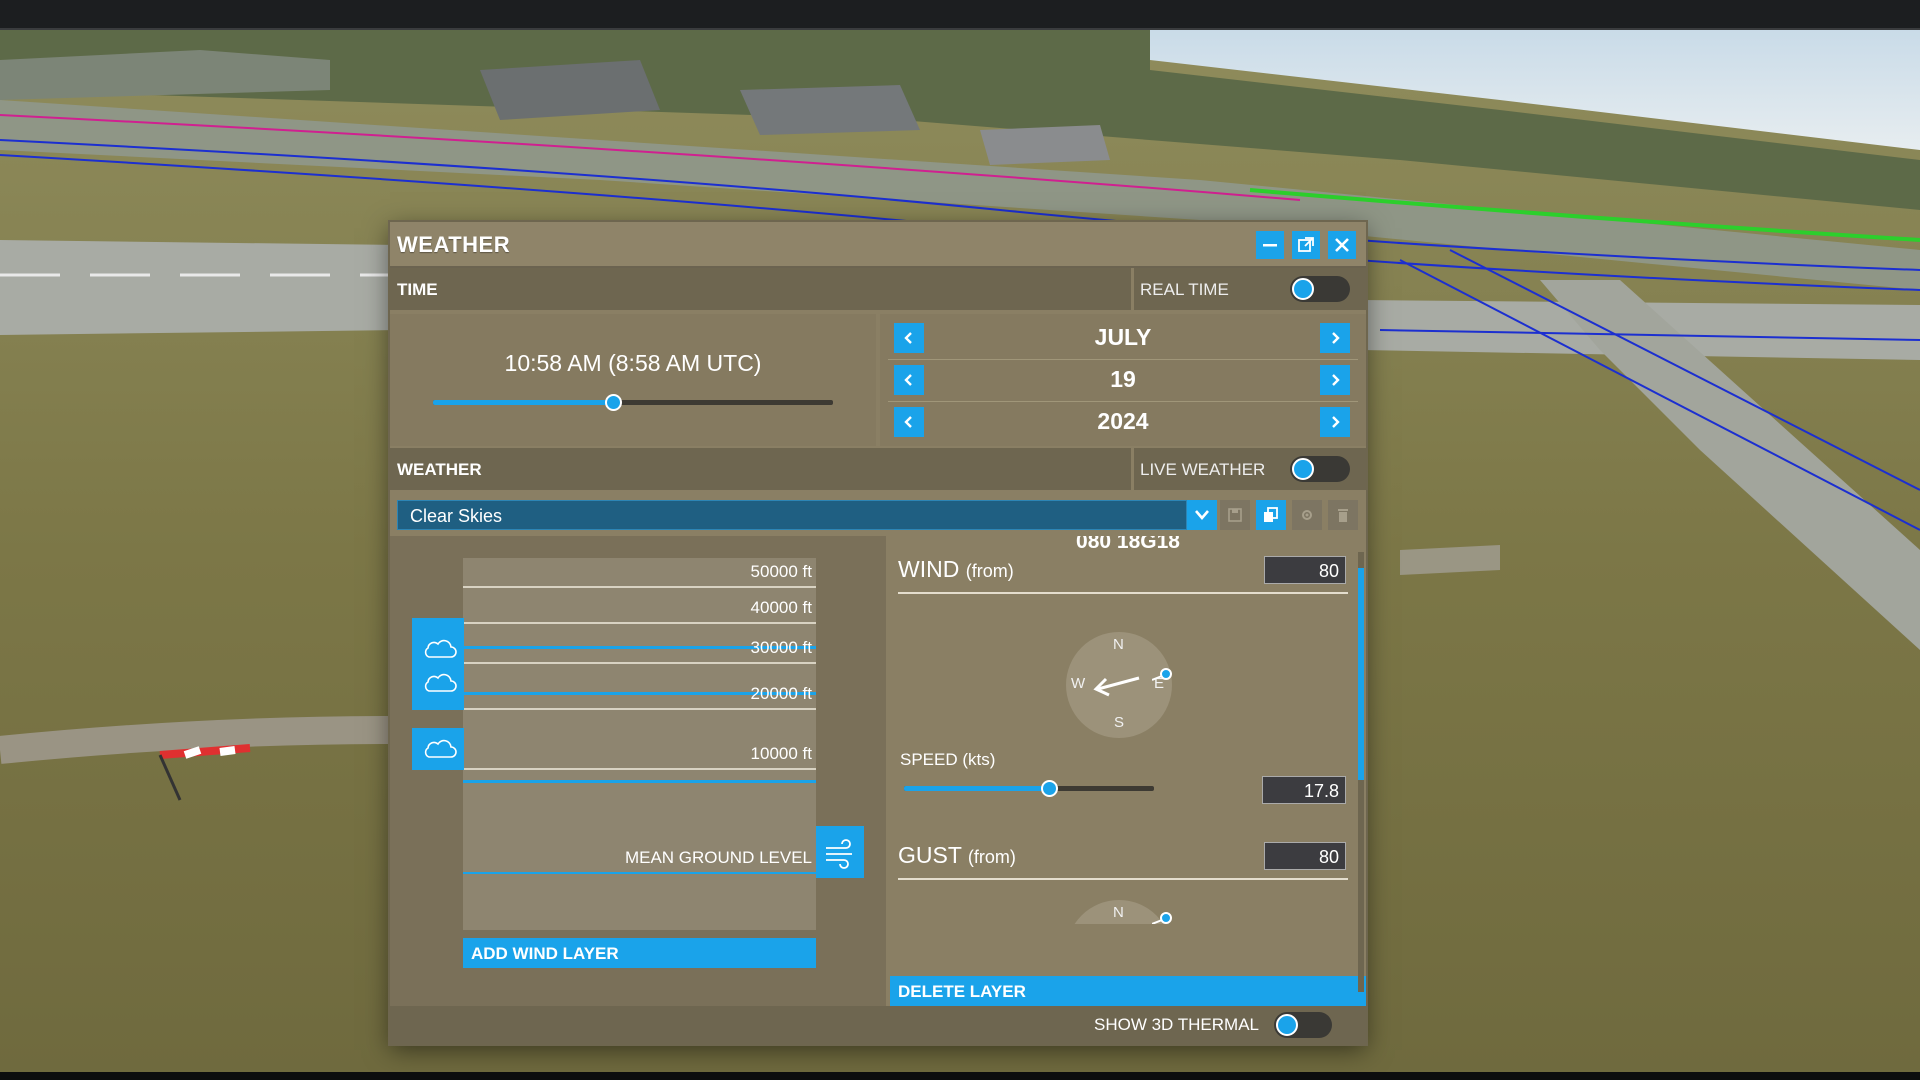 This screenshot has height=1080, width=1920. I want to click on real-time-toggle, so click(1320, 289).